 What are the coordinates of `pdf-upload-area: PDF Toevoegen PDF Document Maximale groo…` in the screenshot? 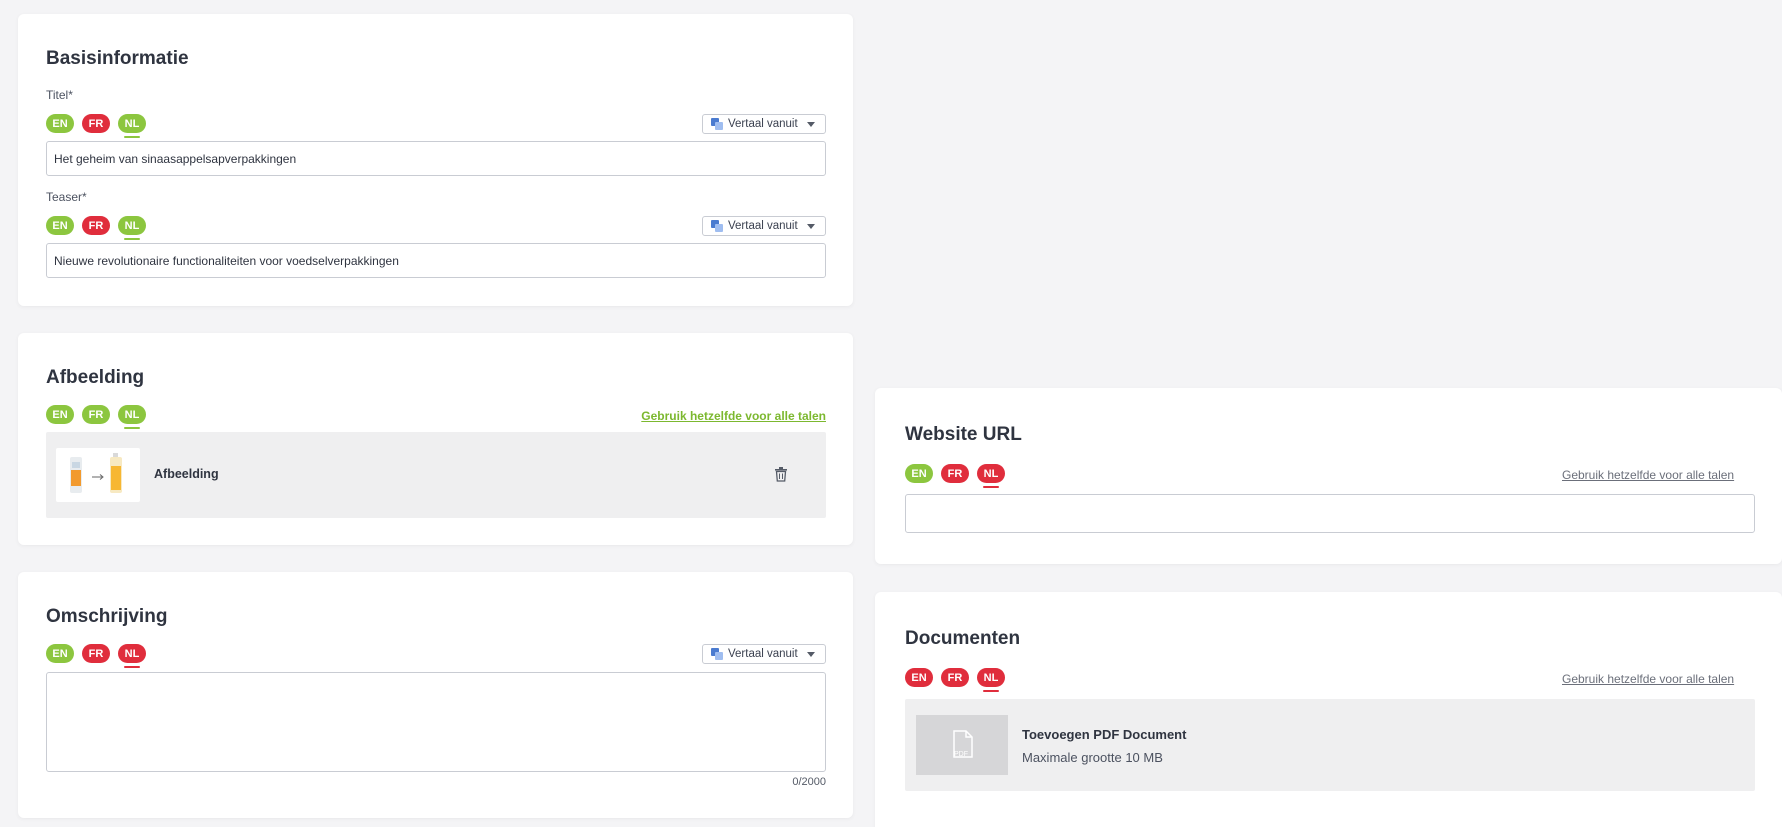 It's located at (1330, 745).